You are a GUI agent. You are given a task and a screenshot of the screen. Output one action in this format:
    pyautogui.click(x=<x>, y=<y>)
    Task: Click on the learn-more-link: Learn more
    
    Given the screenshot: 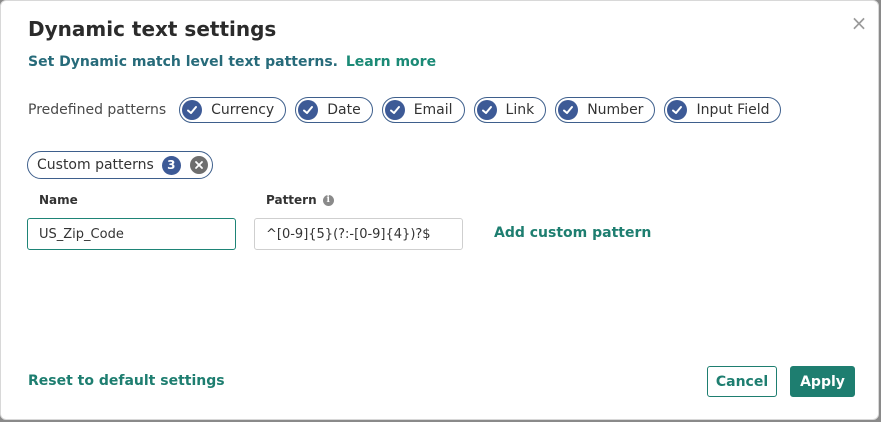 What is the action you would take?
    pyautogui.click(x=391, y=62)
    